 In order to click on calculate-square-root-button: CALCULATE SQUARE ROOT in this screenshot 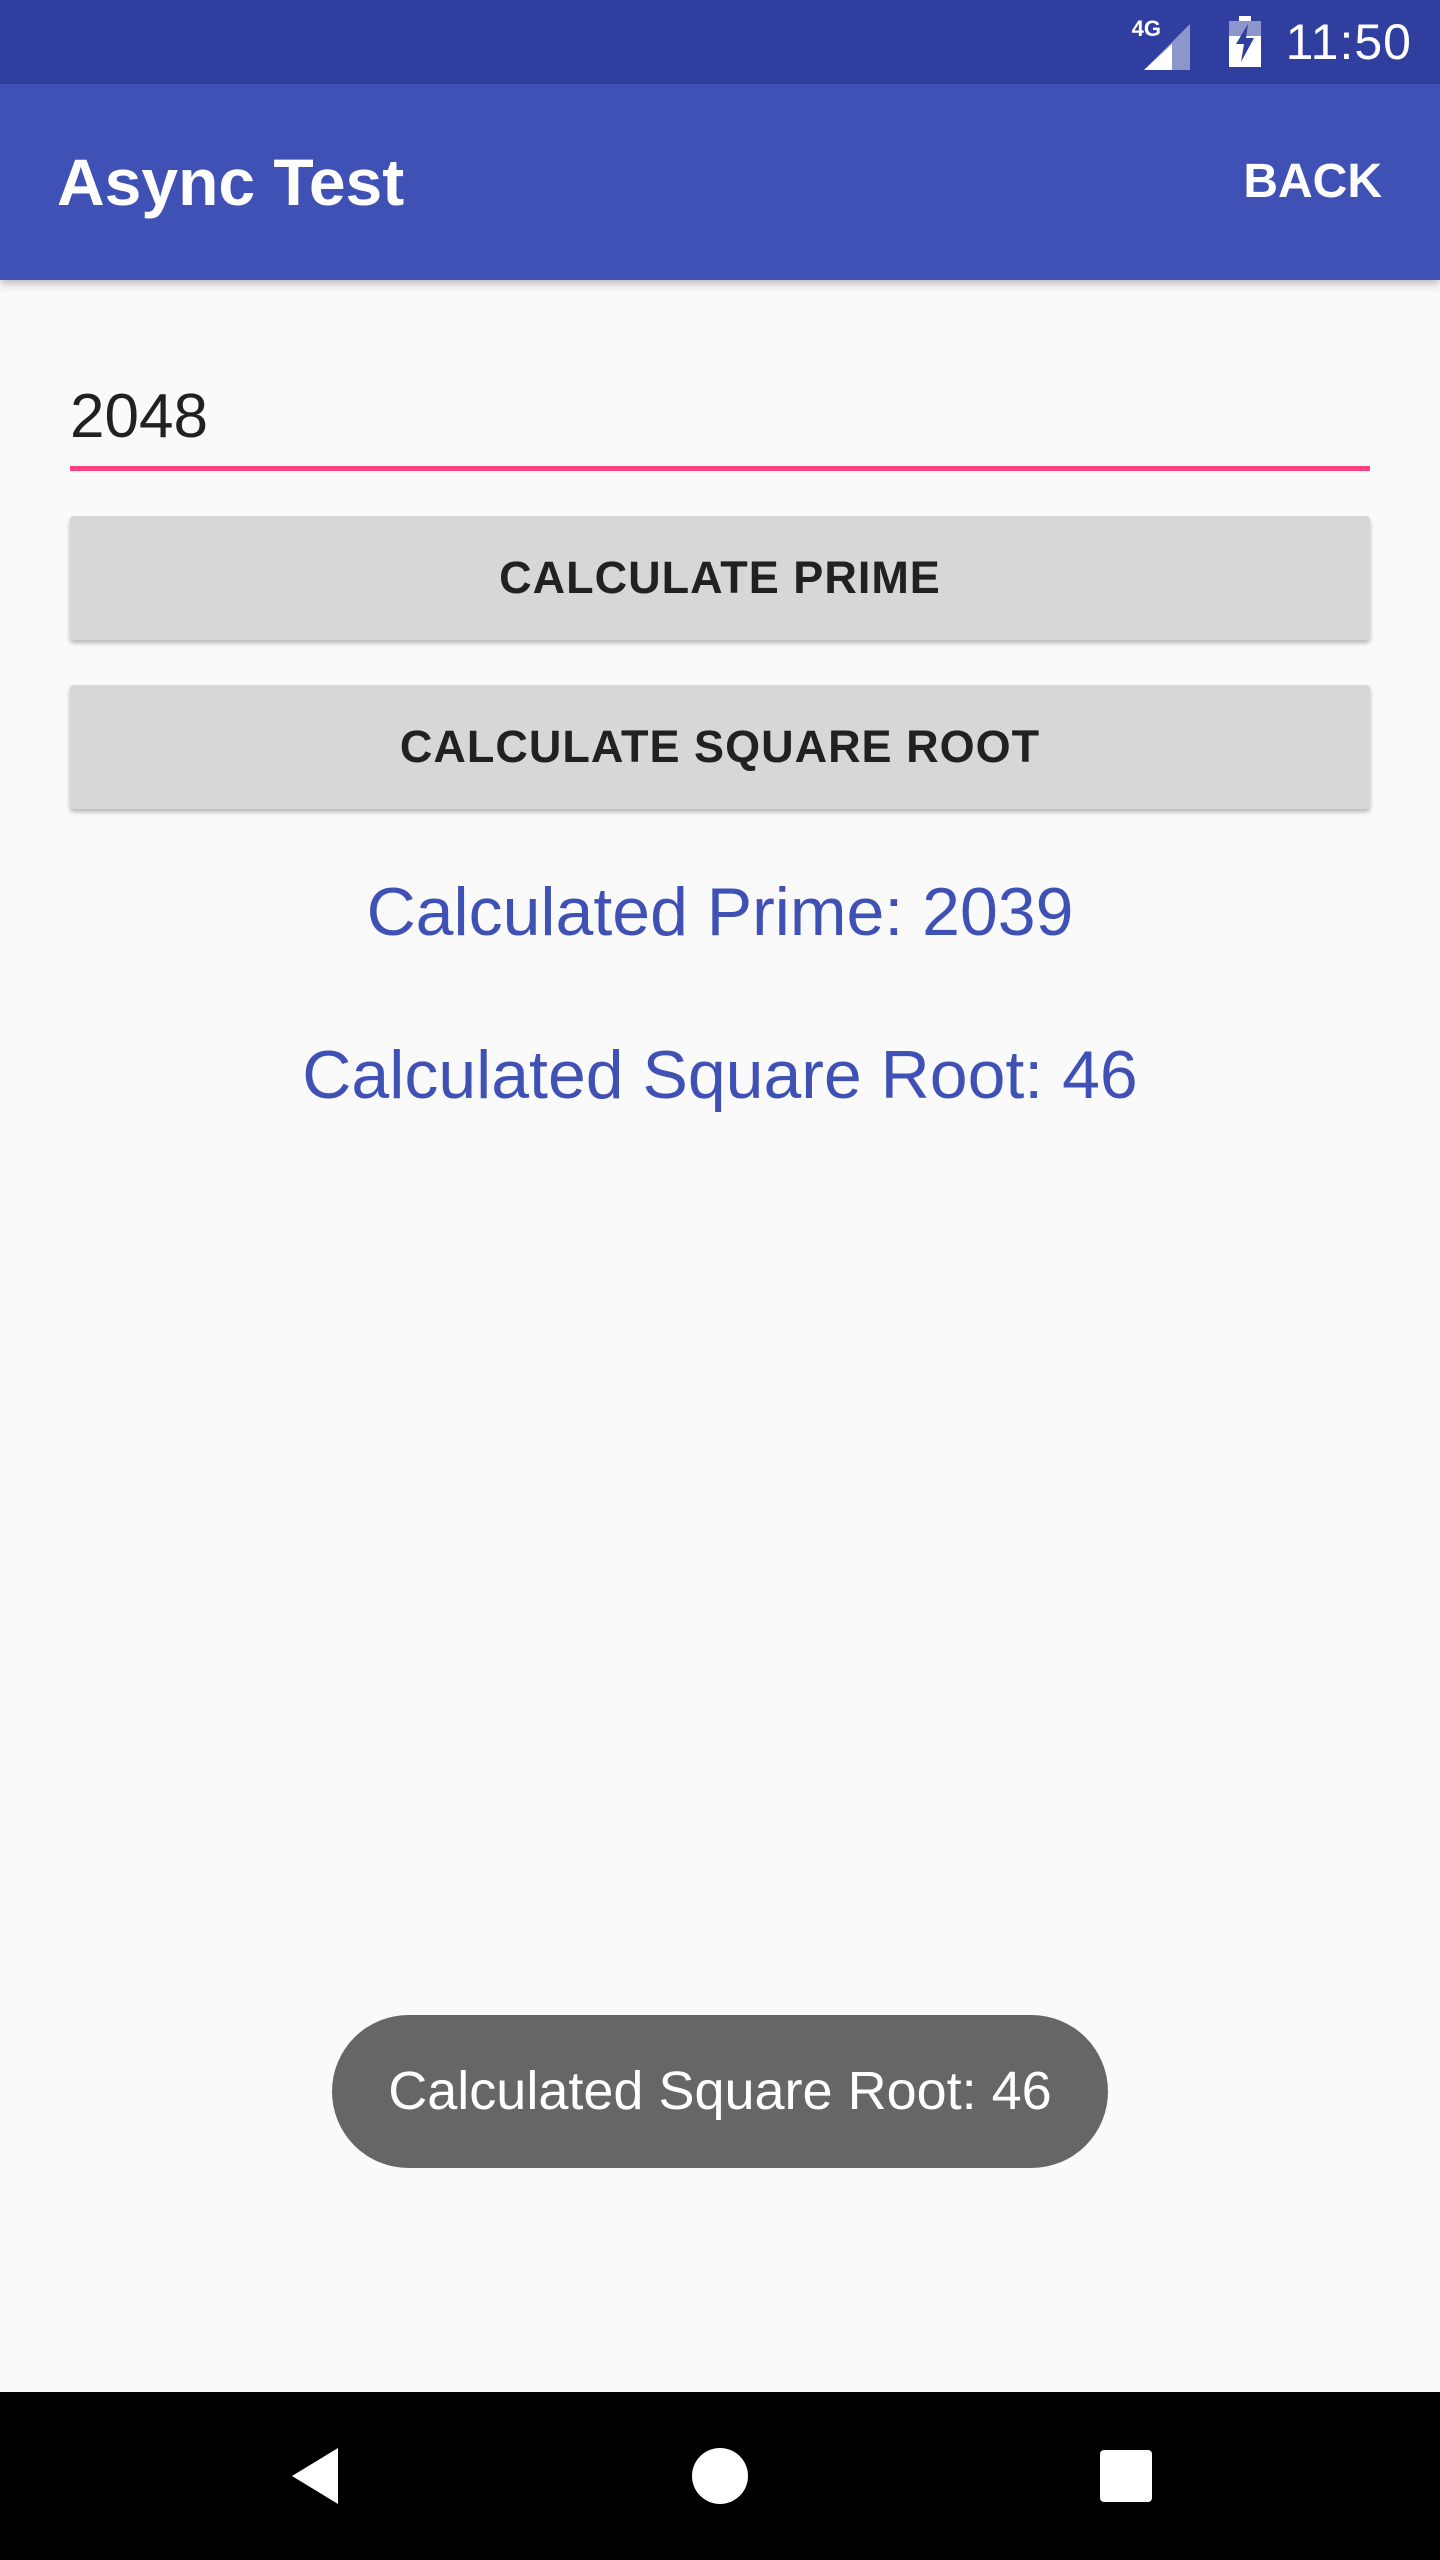, I will do `click(720, 747)`.